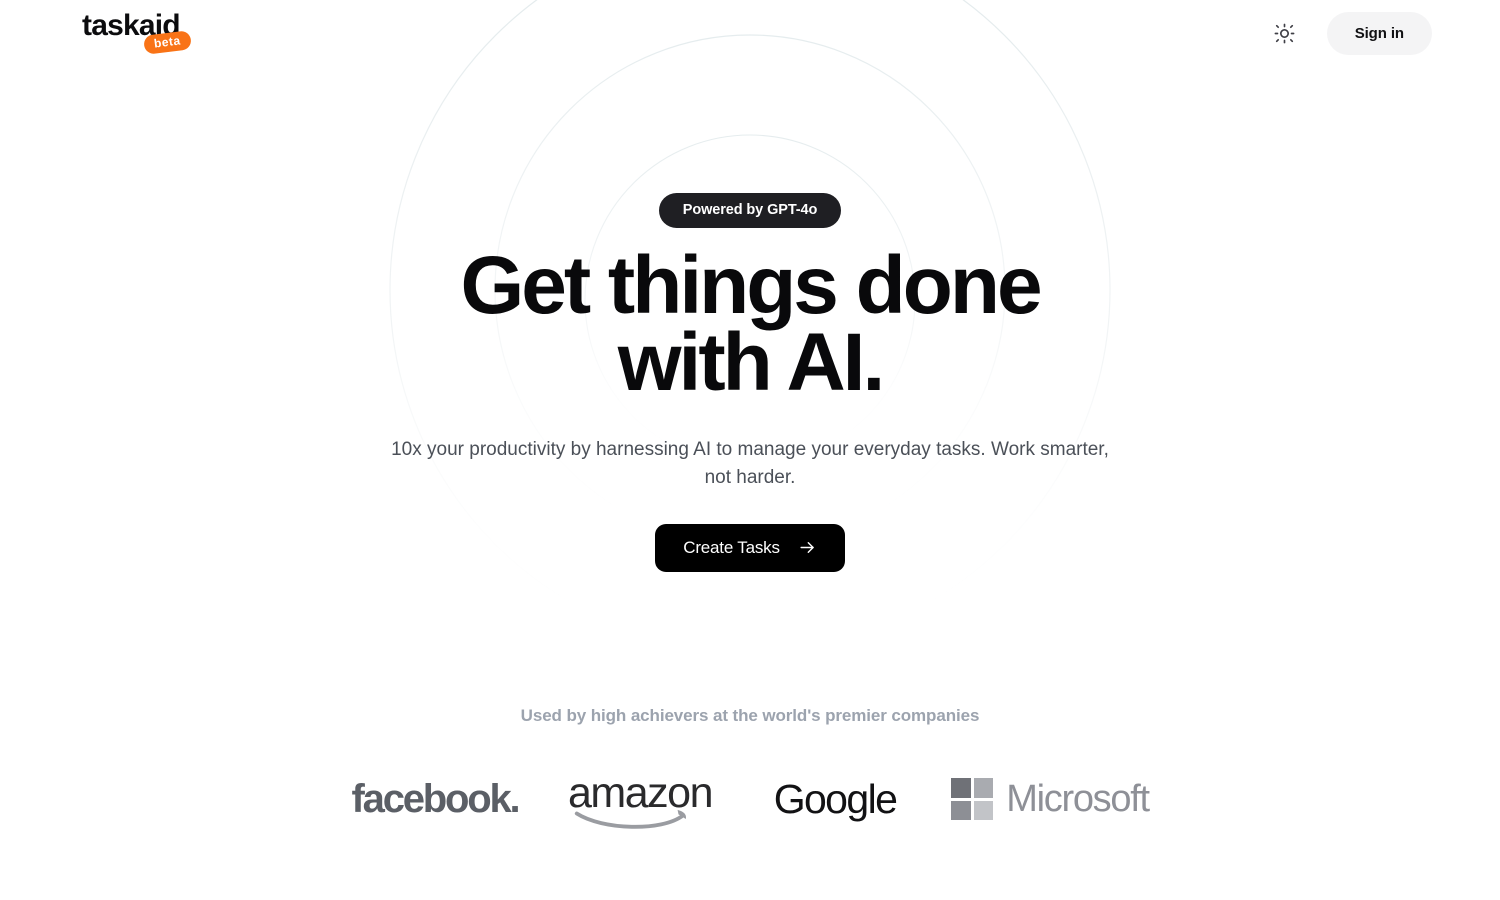 This screenshot has height=900, width=1500. I want to click on company-logos-row: facebook. amazon Google Microsoft, so click(750, 799).